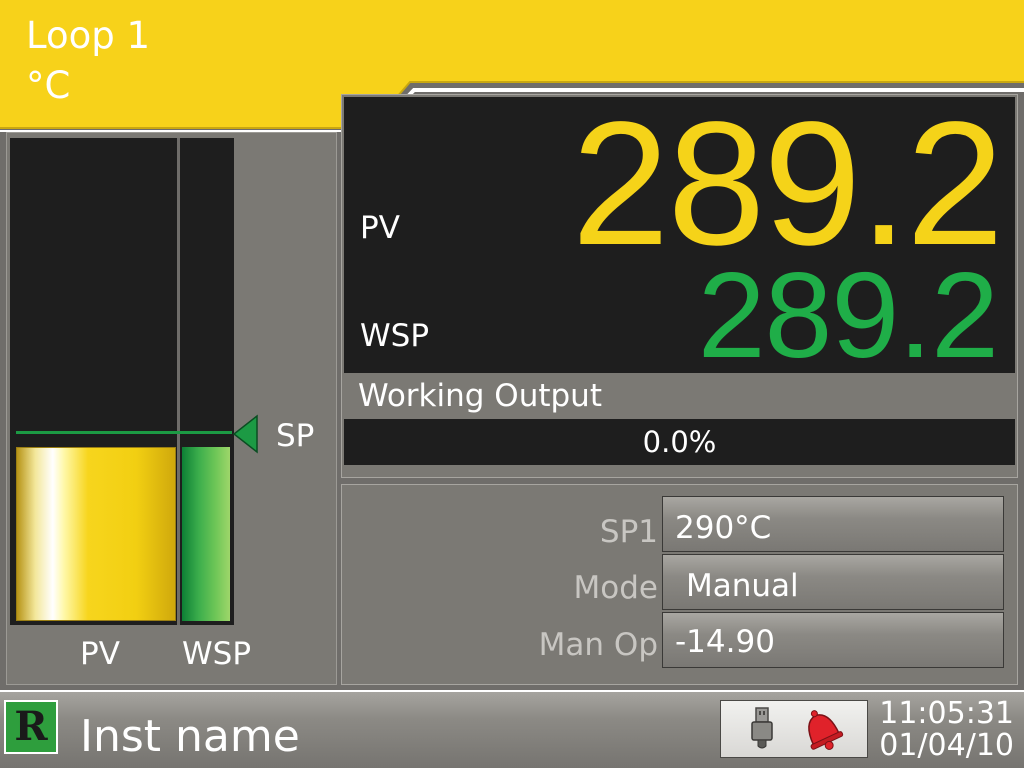 The image size is (1024, 768). I want to click on setpoint-label: SP, so click(295, 436).